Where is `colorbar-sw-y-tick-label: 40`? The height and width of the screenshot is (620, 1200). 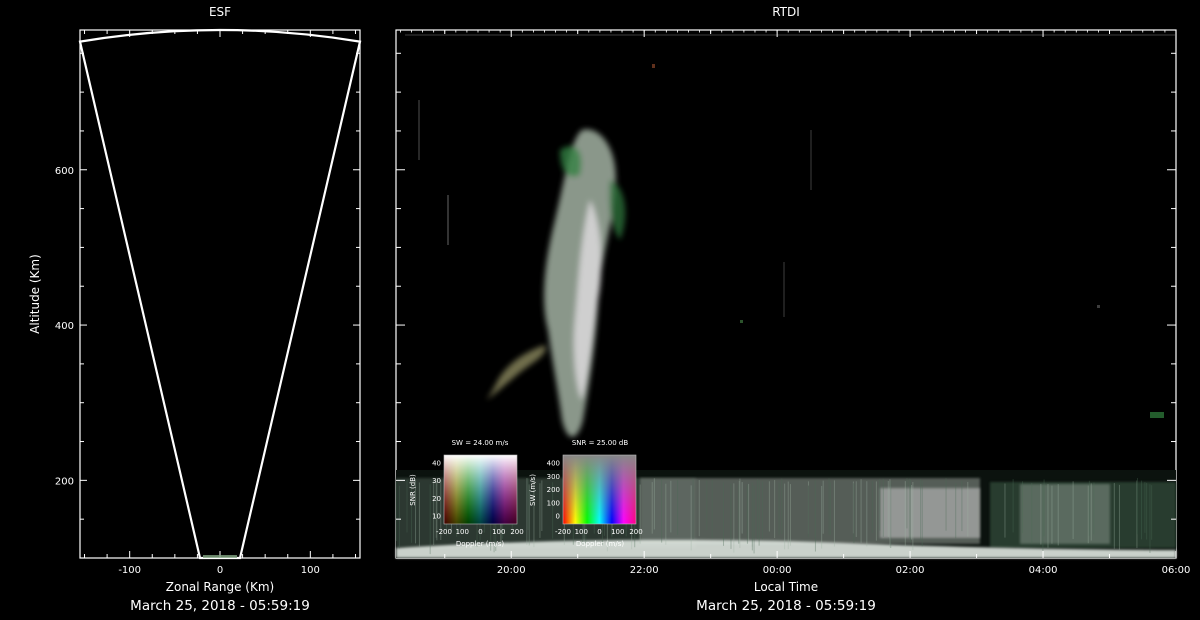
colorbar-sw-y-tick-label: 40 is located at coordinates (436, 464).